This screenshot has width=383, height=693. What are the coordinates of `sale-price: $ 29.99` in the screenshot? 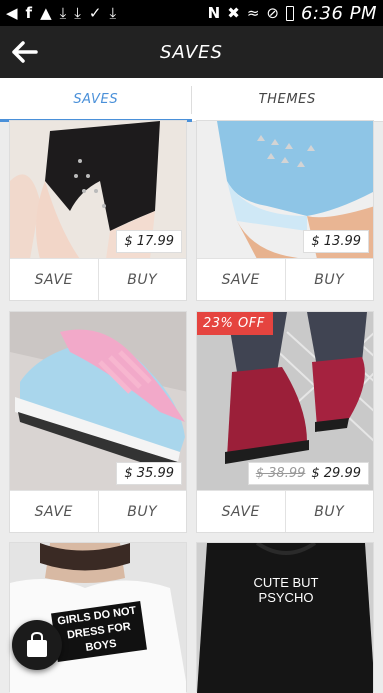 It's located at (336, 473).